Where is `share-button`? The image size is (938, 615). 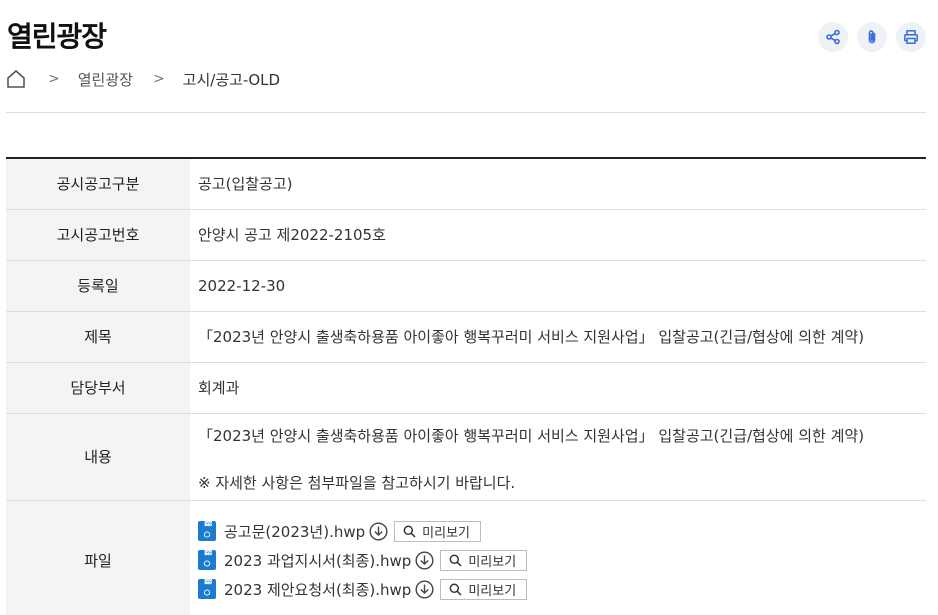
share-button is located at coordinates (833, 37).